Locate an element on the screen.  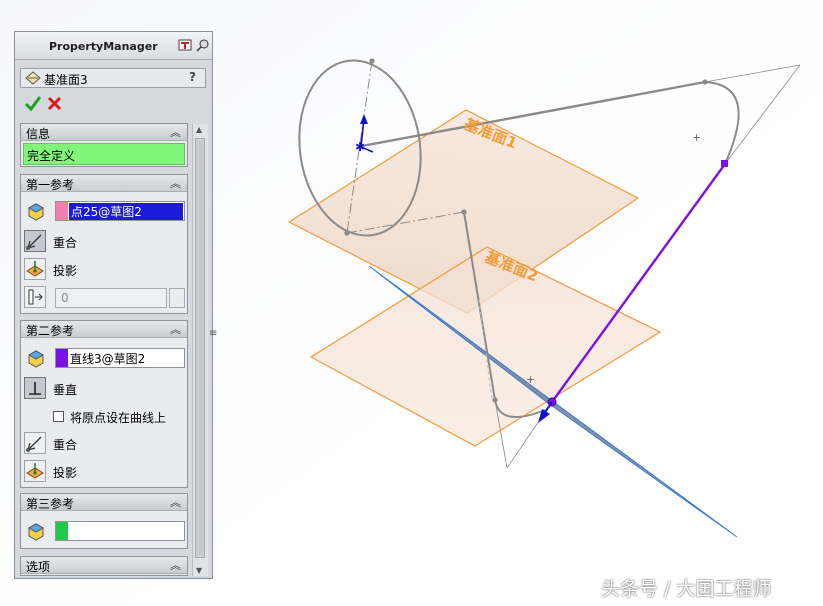
scroll-thumb is located at coordinates (200, 348).